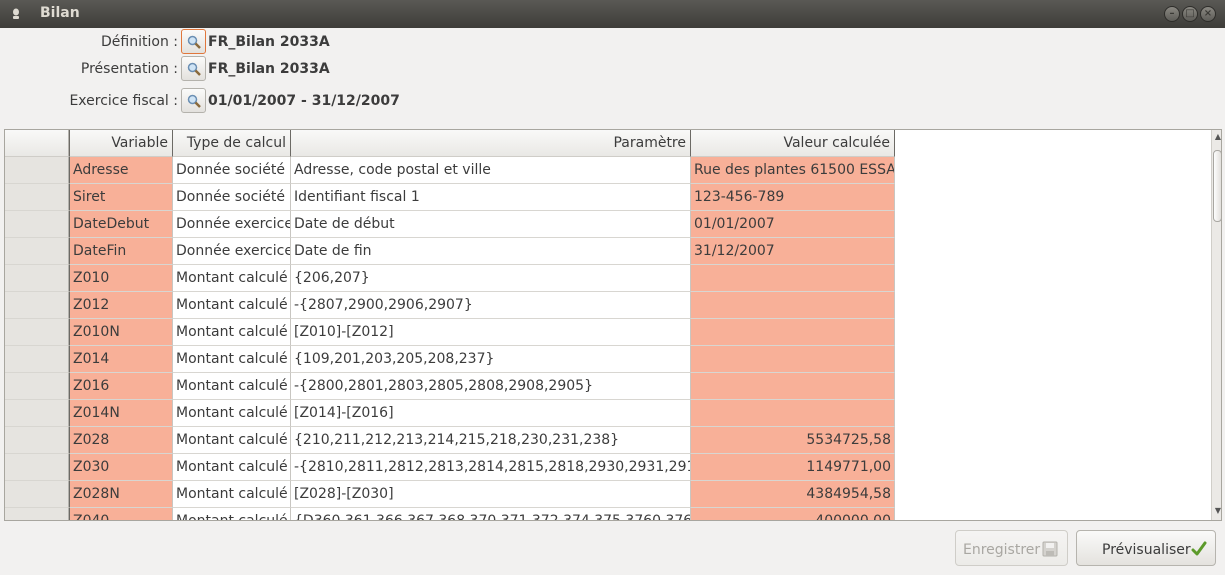 The image size is (1225, 575). What do you see at coordinates (491, 251) in the screenshot?
I see `table-cell-param: Date de fin` at bounding box center [491, 251].